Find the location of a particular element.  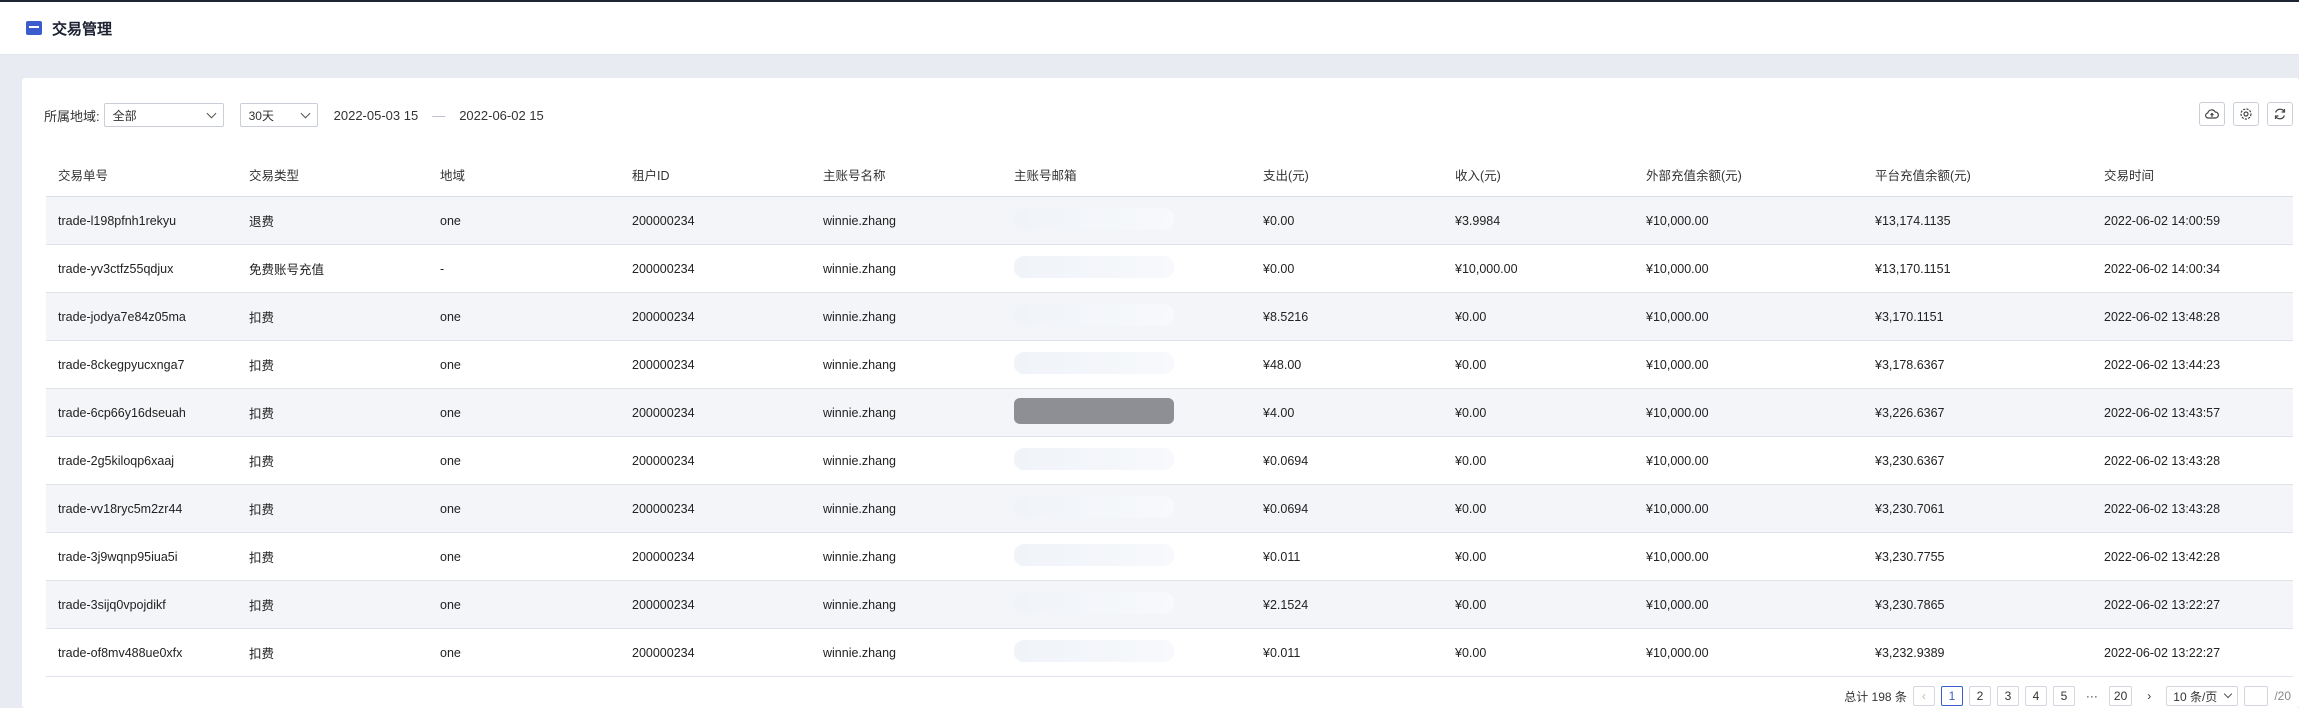

trade-id-cell: trade-6cp66y16dseuah is located at coordinates (141, 412).